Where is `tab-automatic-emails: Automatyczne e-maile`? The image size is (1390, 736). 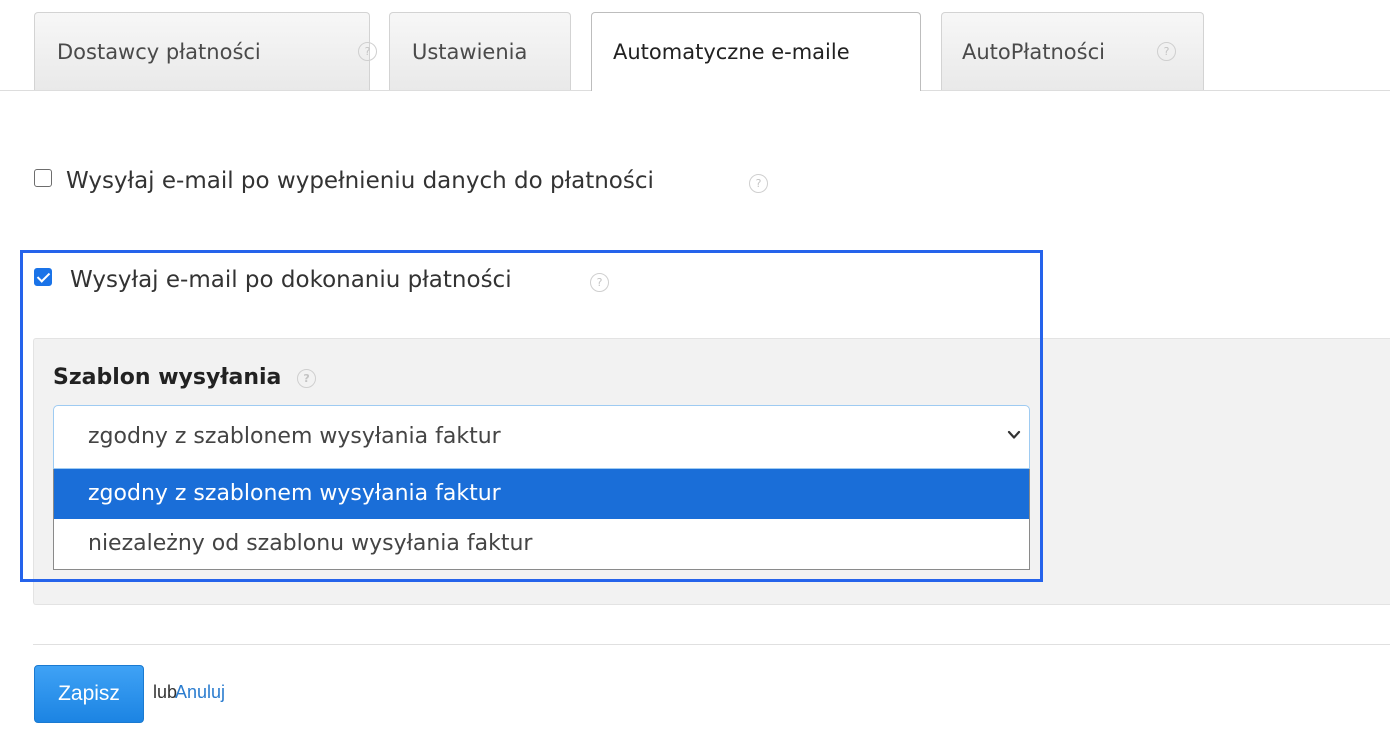
tab-automatic-emails: Automatyczne e-maile is located at coordinates (756, 51).